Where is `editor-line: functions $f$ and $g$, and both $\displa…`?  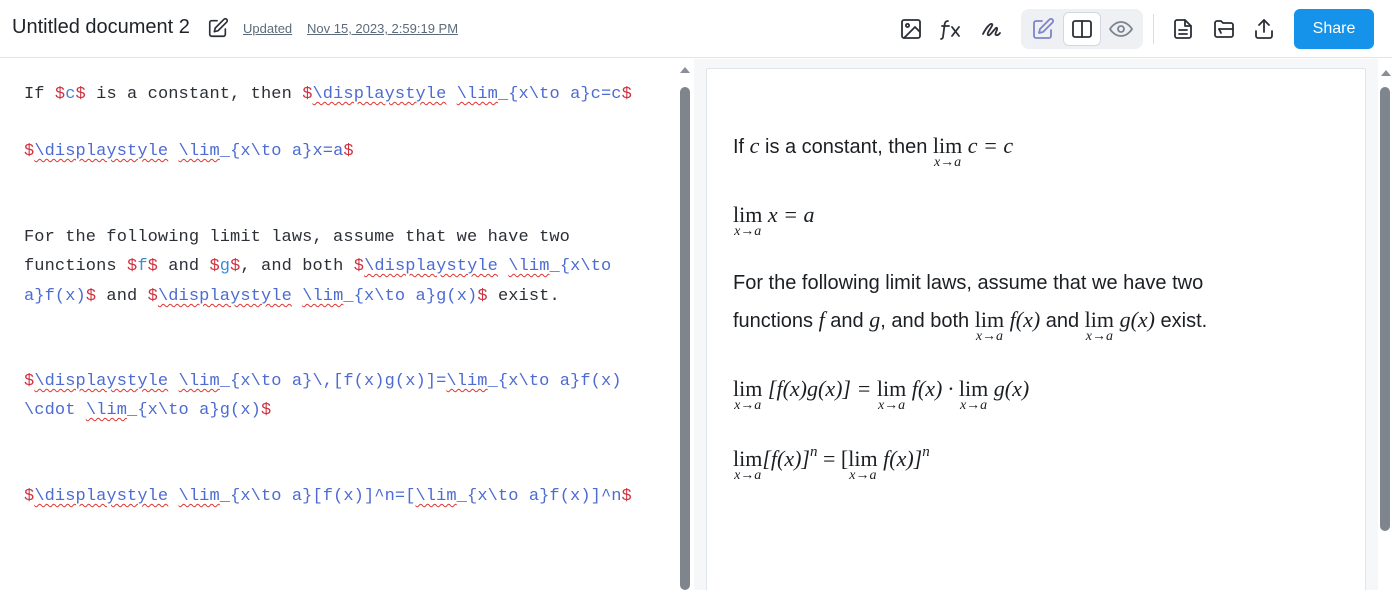
editor-line: functions $f$ and $g$, and both $\displa… is located at coordinates (317, 266).